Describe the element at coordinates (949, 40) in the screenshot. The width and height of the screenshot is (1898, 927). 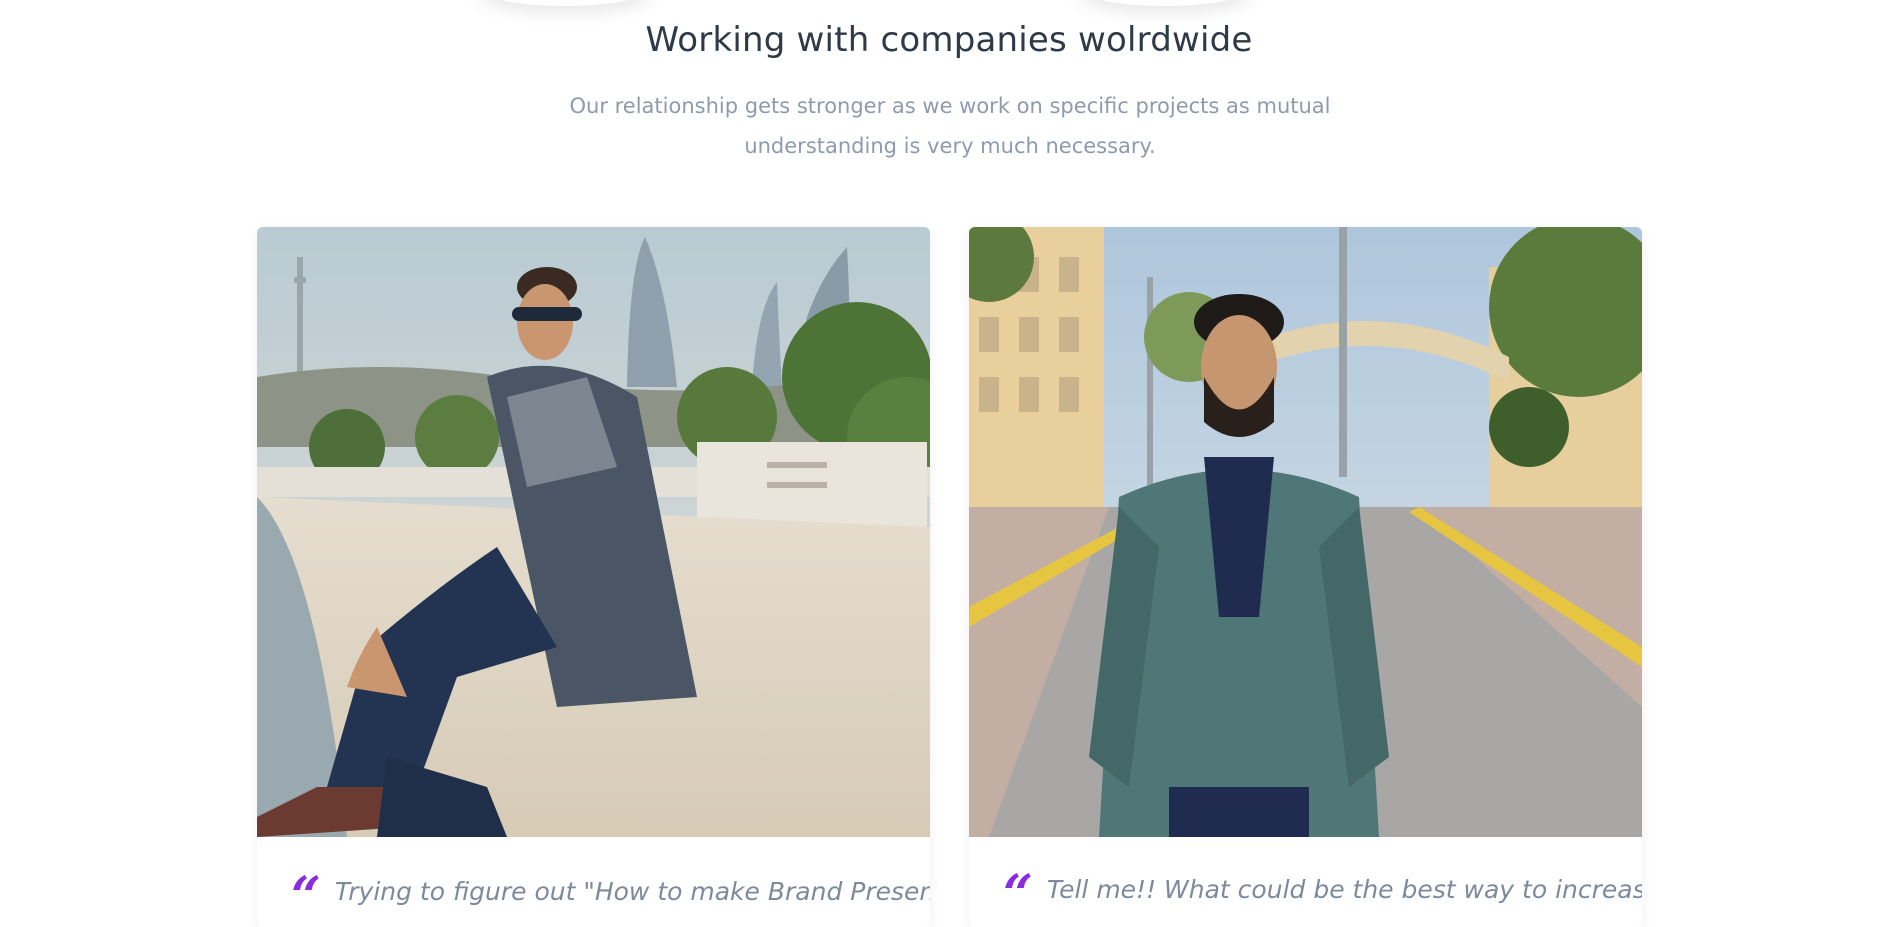
I see `section-title: Working with companies wolrdwide` at that location.